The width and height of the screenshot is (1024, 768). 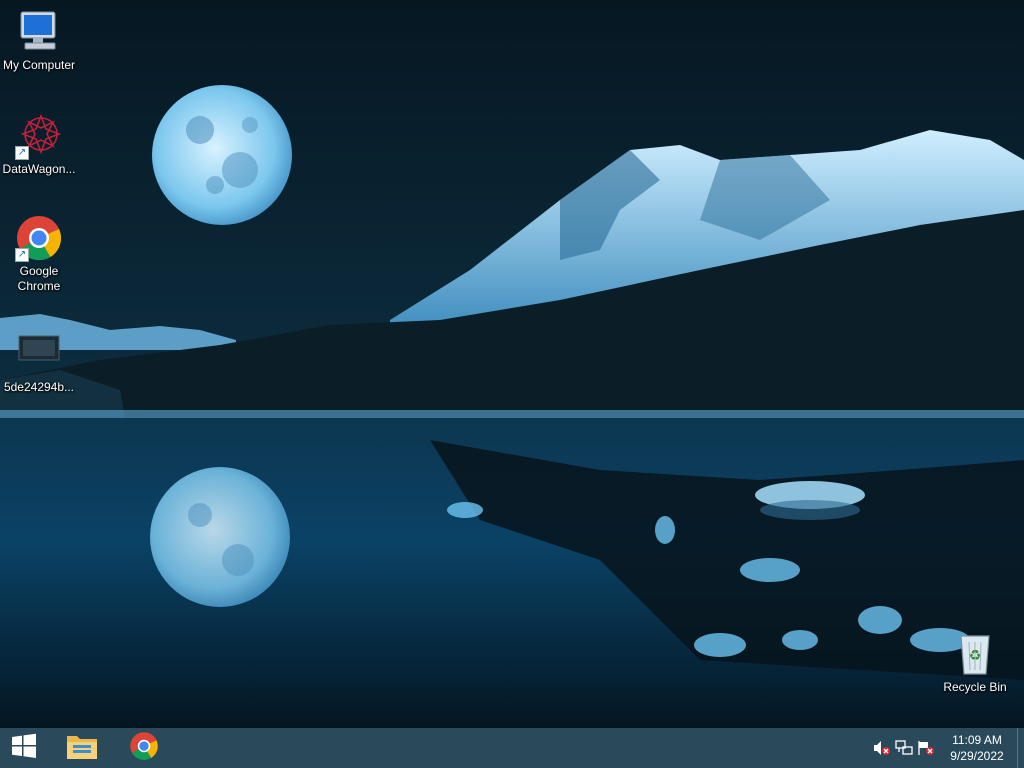 I want to click on volume-muted-icon, so click(x=882, y=748).